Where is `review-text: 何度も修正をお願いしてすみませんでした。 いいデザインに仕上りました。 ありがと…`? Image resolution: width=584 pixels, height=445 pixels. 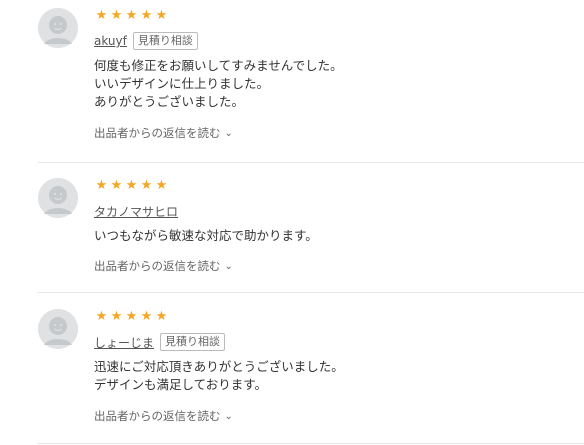 review-text: 何度も修正をお願いしてすみませんでした。 いいデザインに仕上りました。 ありがと… is located at coordinates (218, 84).